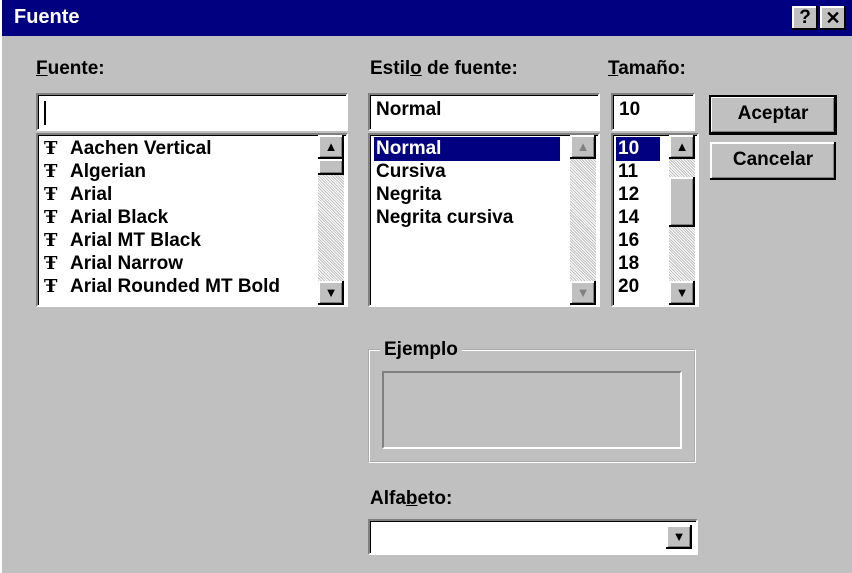 The height and width of the screenshot is (573, 852). I want to click on size-list-item: 18, so click(627, 264).